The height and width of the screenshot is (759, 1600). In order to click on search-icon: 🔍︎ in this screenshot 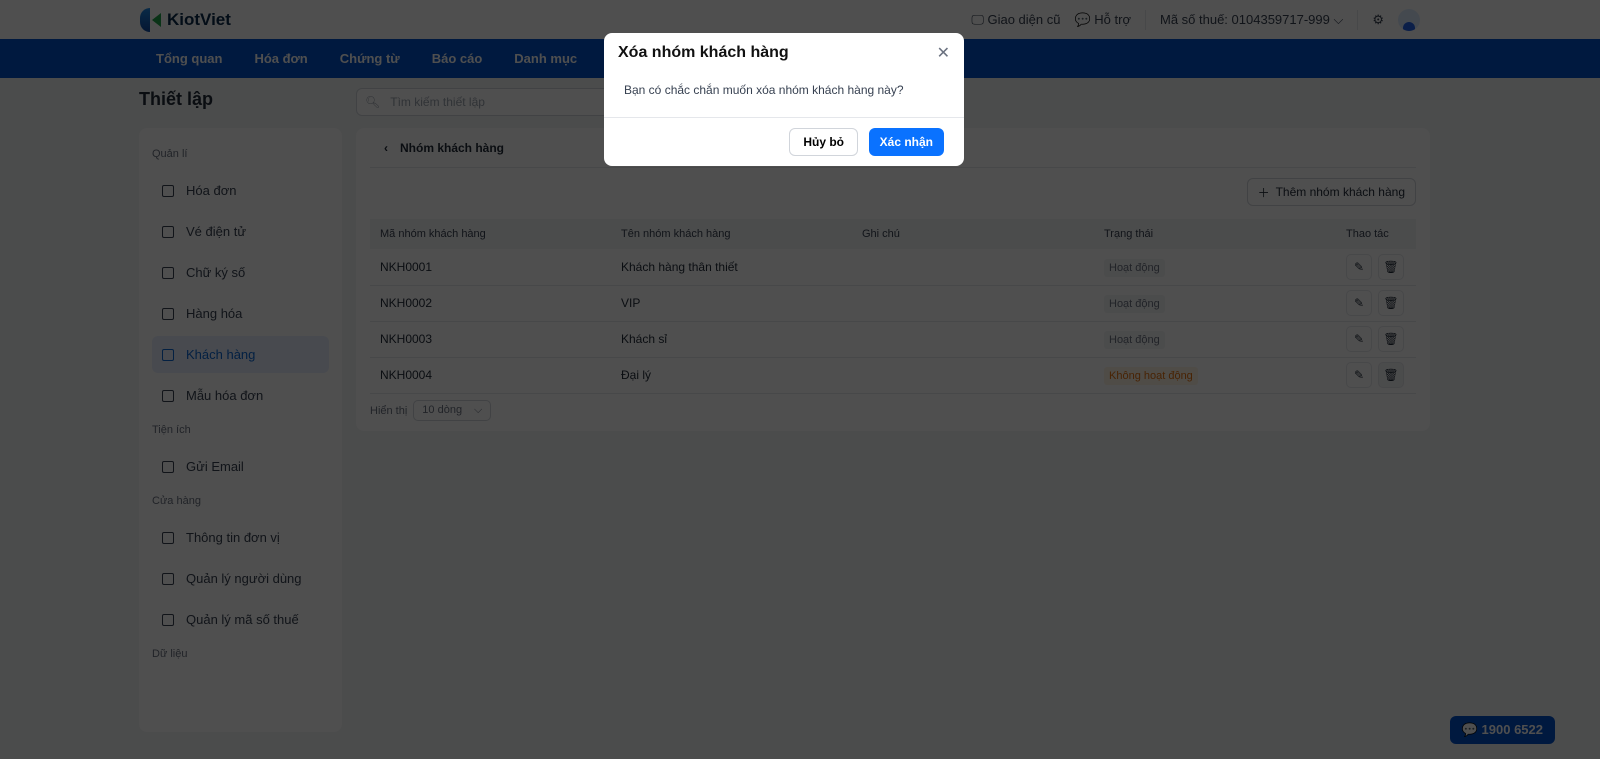, I will do `click(373, 102)`.